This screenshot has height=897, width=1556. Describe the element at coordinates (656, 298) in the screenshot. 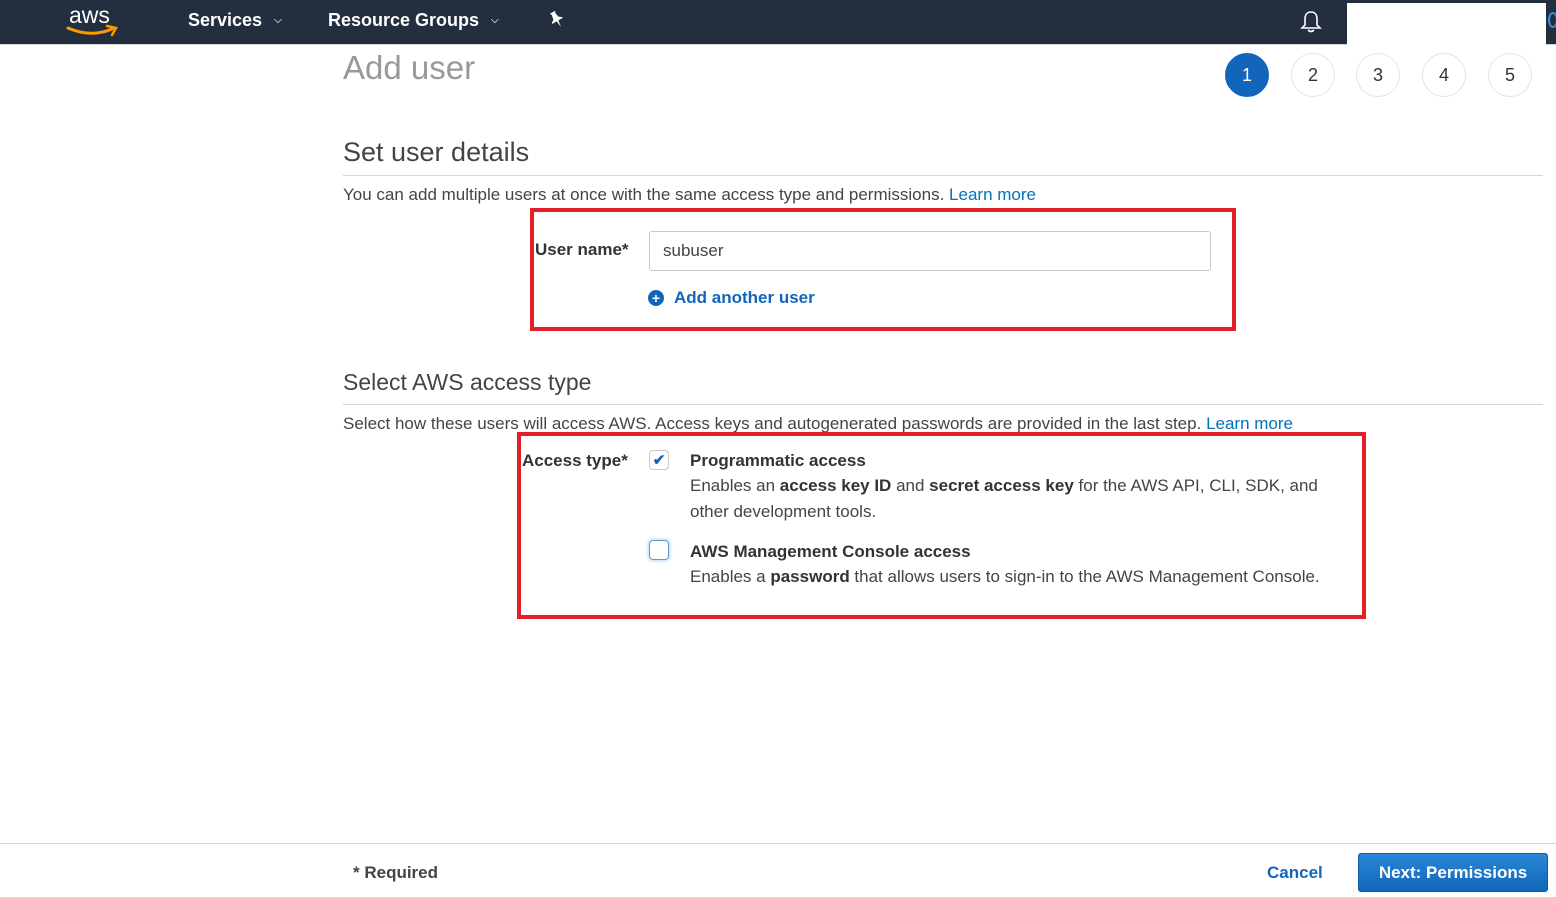

I see `plus-circle-icon: +` at that location.